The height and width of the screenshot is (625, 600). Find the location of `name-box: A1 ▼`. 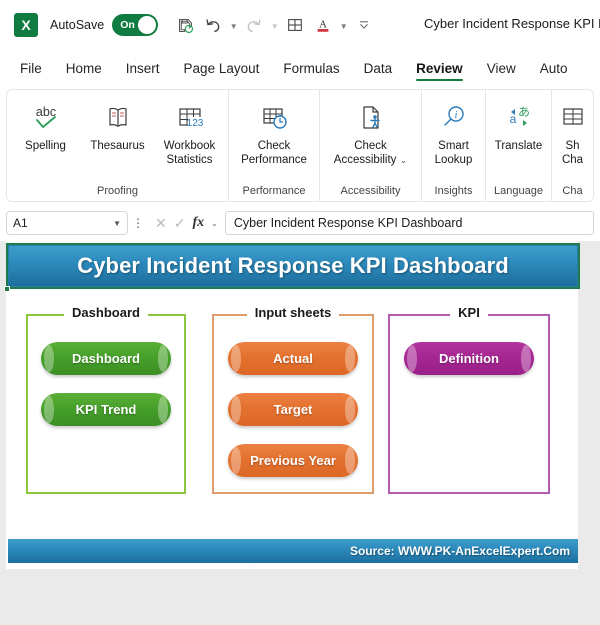

name-box: A1 ▼ is located at coordinates (67, 223).